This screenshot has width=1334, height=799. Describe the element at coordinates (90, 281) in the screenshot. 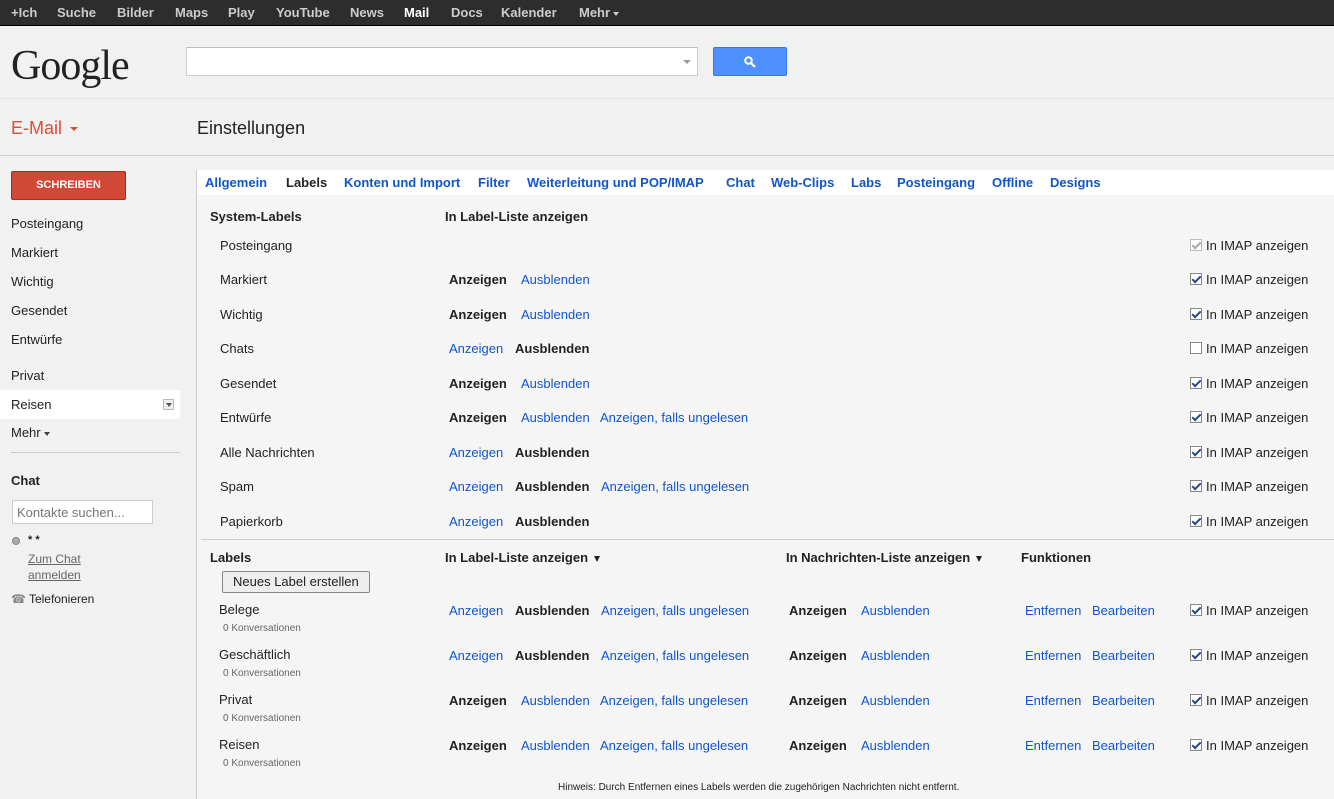

I see `nav-item-wichtig: Wichtig` at that location.